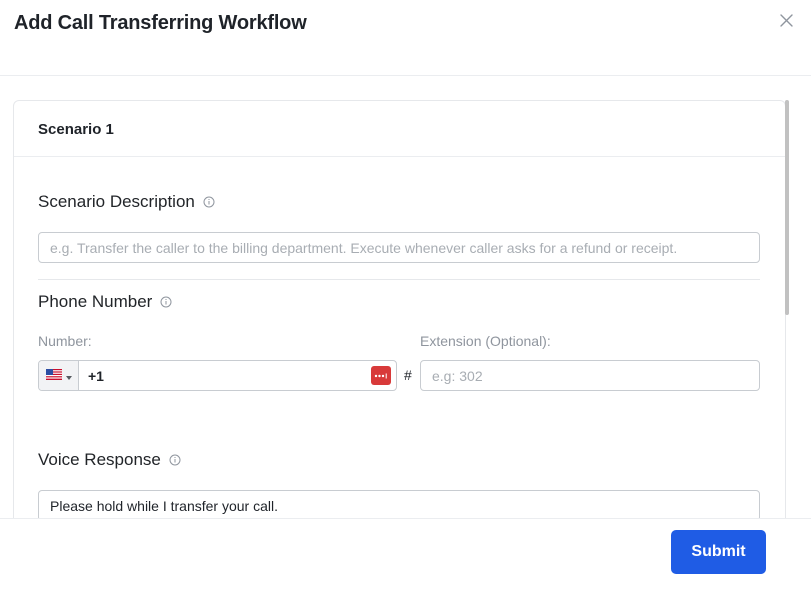  Describe the element at coordinates (68, 376) in the screenshot. I see `caret-down-icon` at that location.